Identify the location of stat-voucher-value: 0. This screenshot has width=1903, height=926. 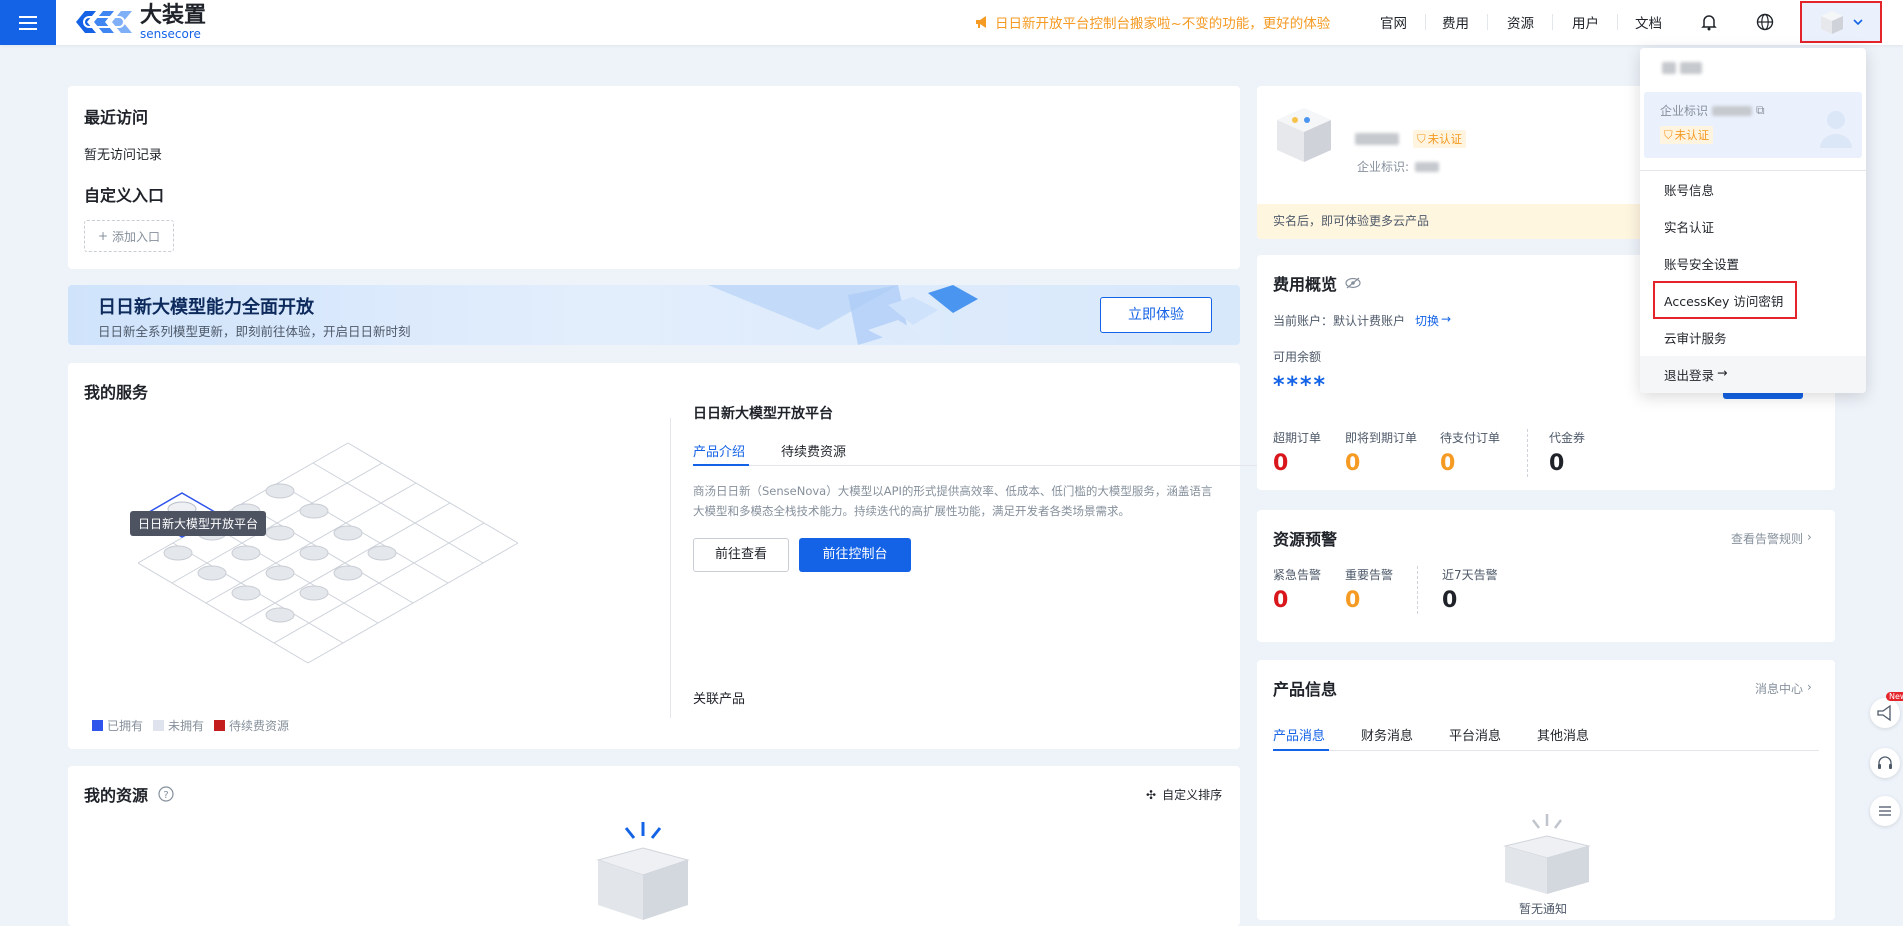
(1556, 463).